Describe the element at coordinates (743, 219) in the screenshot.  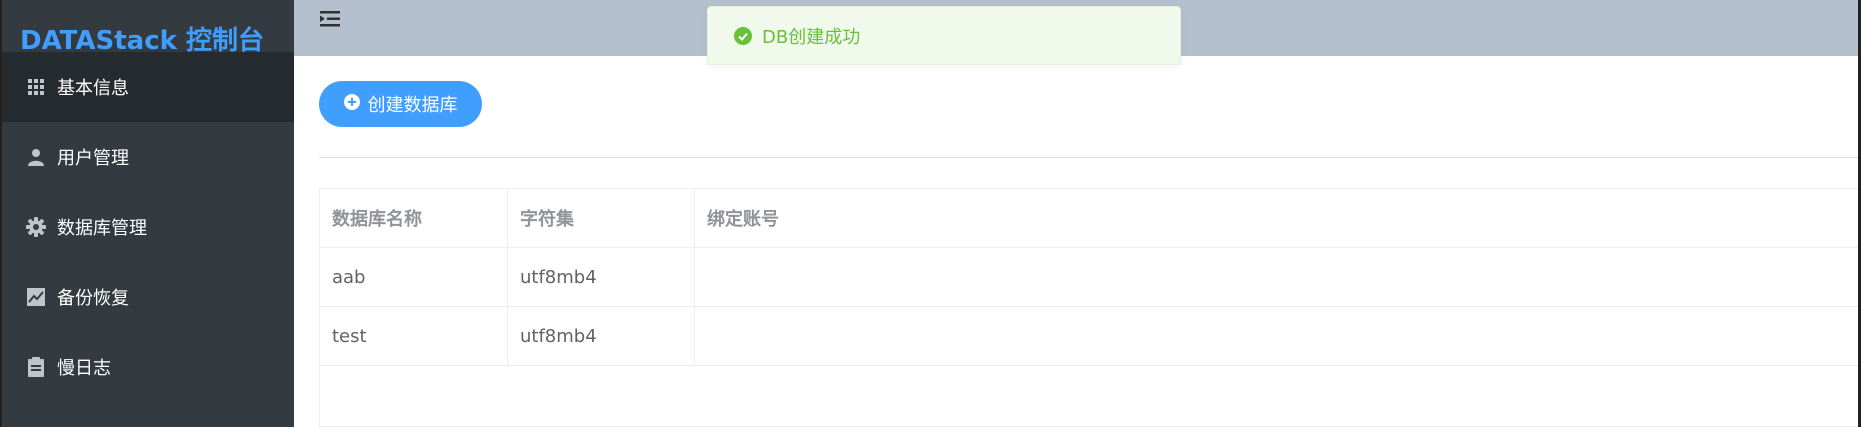
I see `column-header-bound-account: 绑定账号` at that location.